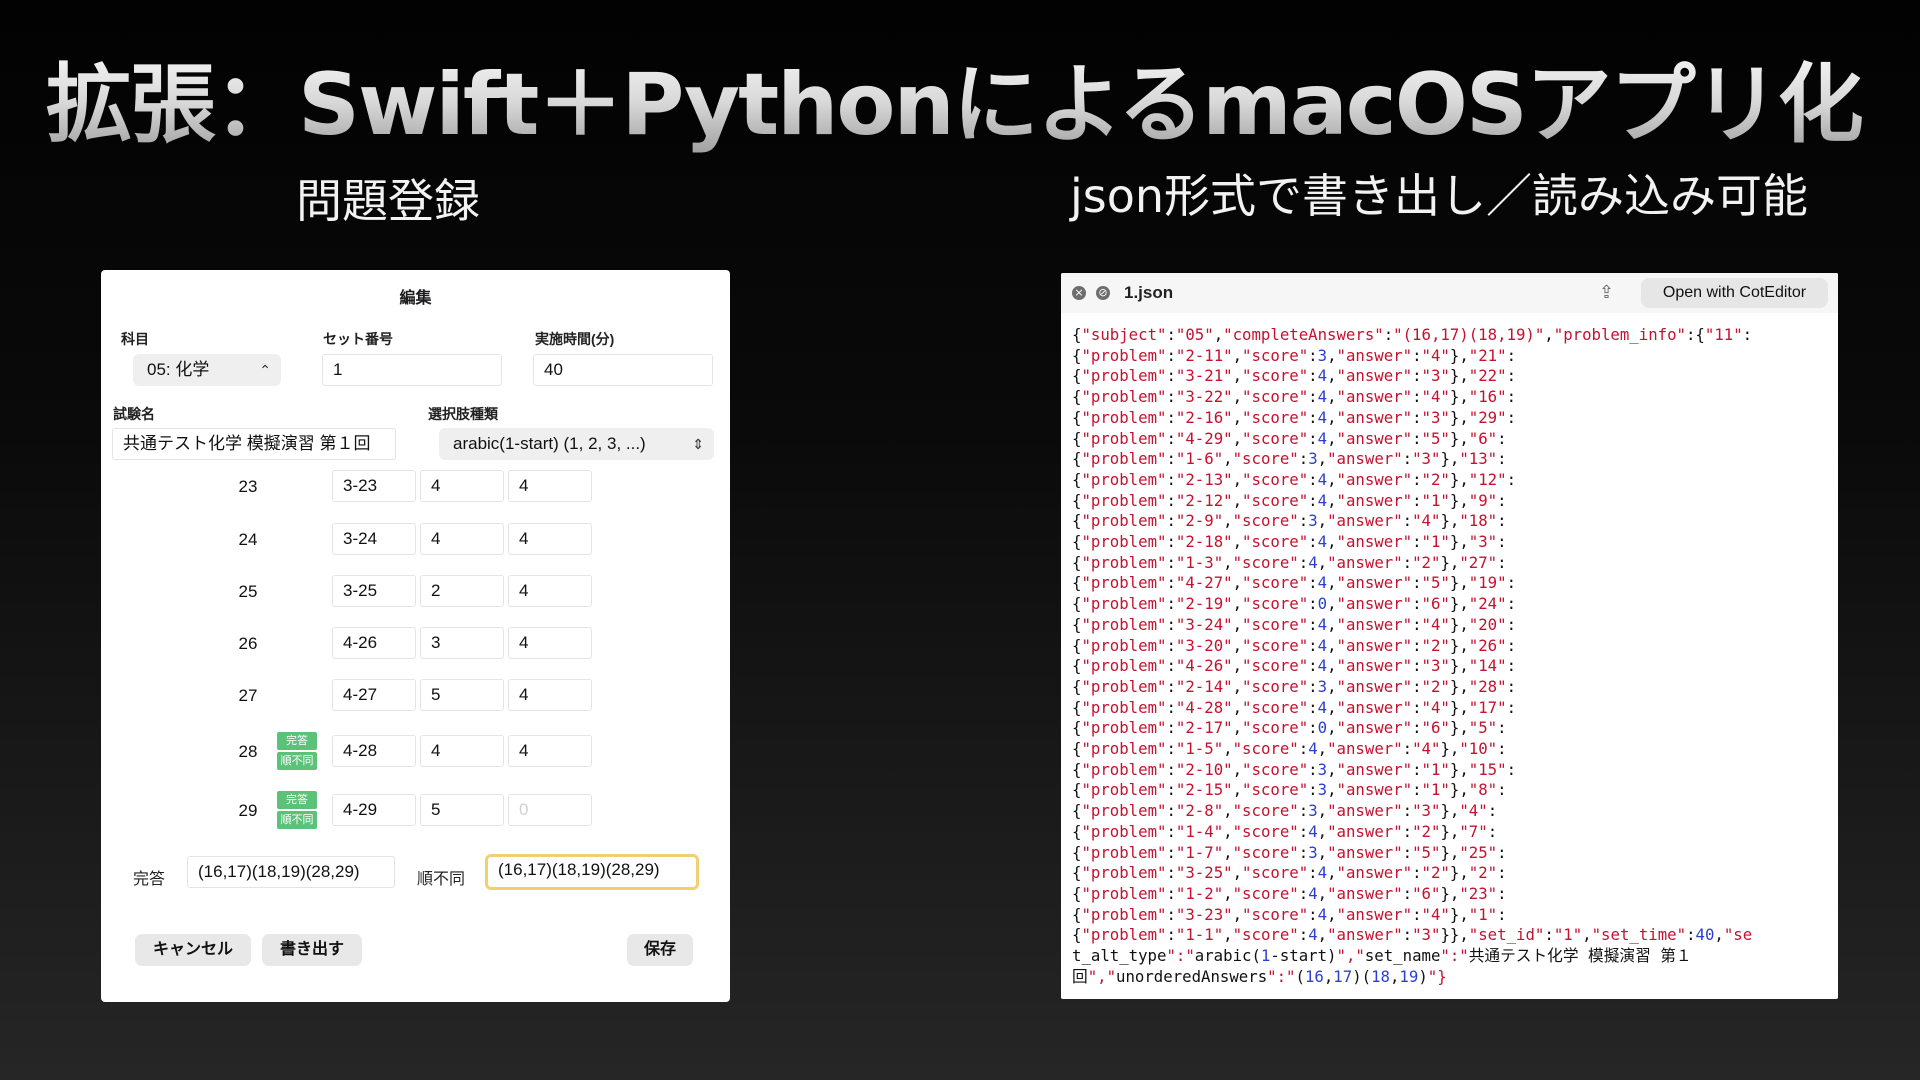 The width and height of the screenshot is (1920, 1080). I want to click on problem-field: 3-24, so click(374, 539).